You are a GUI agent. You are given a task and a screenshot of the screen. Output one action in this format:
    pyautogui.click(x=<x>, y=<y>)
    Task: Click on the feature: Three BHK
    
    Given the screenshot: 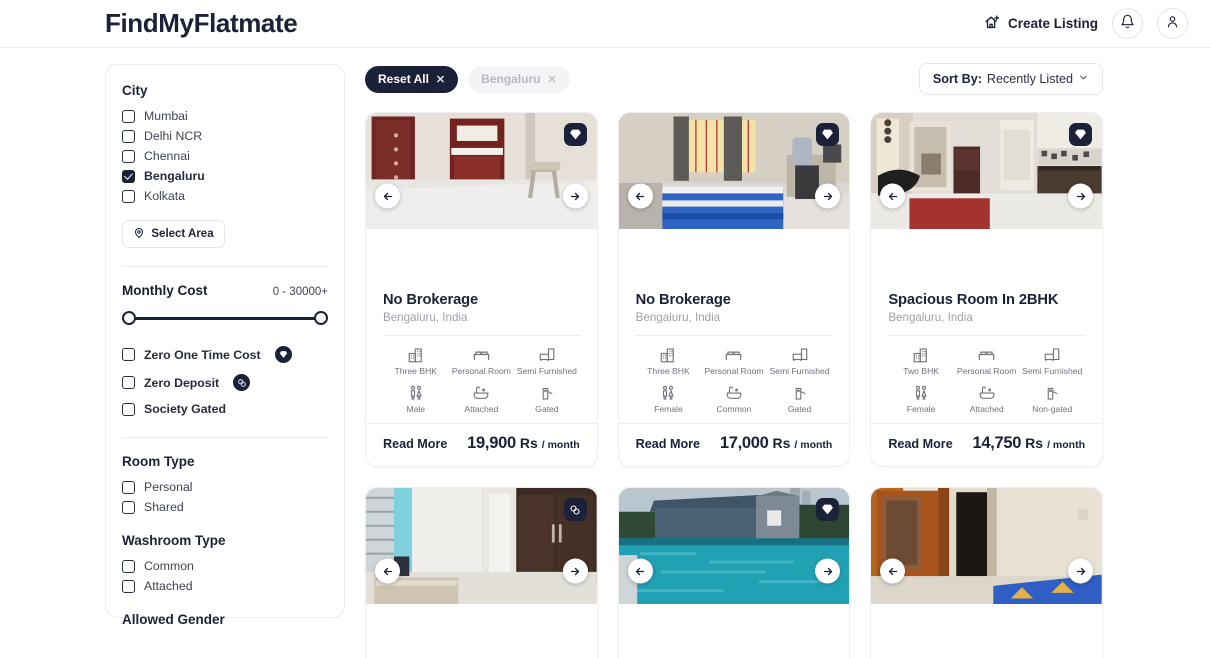 What is the action you would take?
    pyautogui.click(x=669, y=360)
    